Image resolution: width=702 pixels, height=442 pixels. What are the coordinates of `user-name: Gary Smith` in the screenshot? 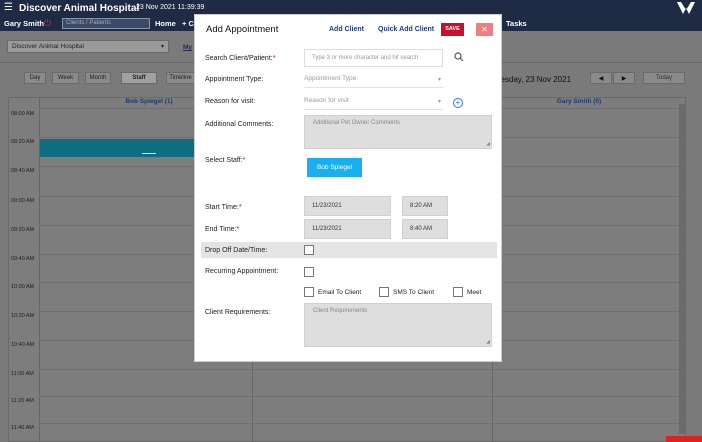 It's located at (24, 23).